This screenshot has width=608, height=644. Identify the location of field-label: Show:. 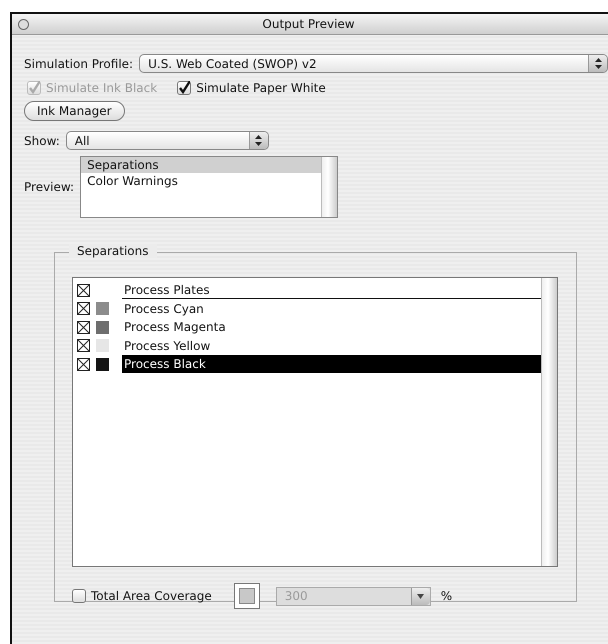
(42, 141).